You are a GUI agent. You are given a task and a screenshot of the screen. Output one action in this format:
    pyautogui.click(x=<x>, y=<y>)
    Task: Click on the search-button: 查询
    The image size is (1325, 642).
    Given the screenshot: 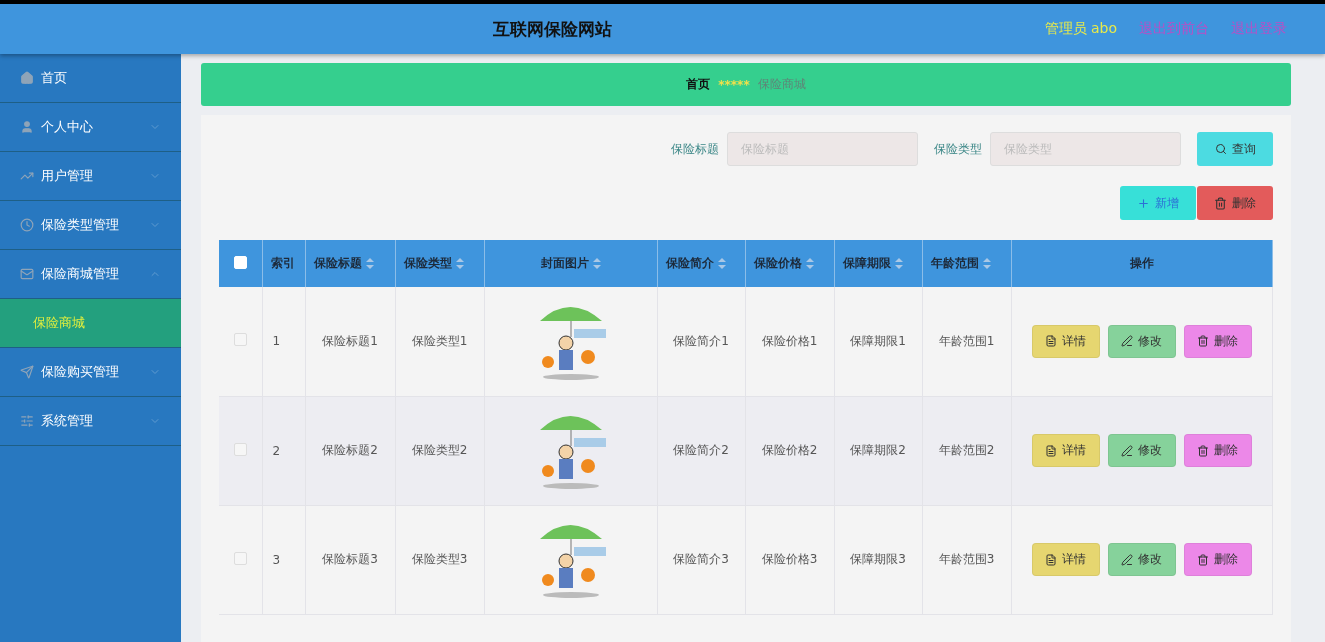 What is the action you would take?
    pyautogui.click(x=1235, y=149)
    